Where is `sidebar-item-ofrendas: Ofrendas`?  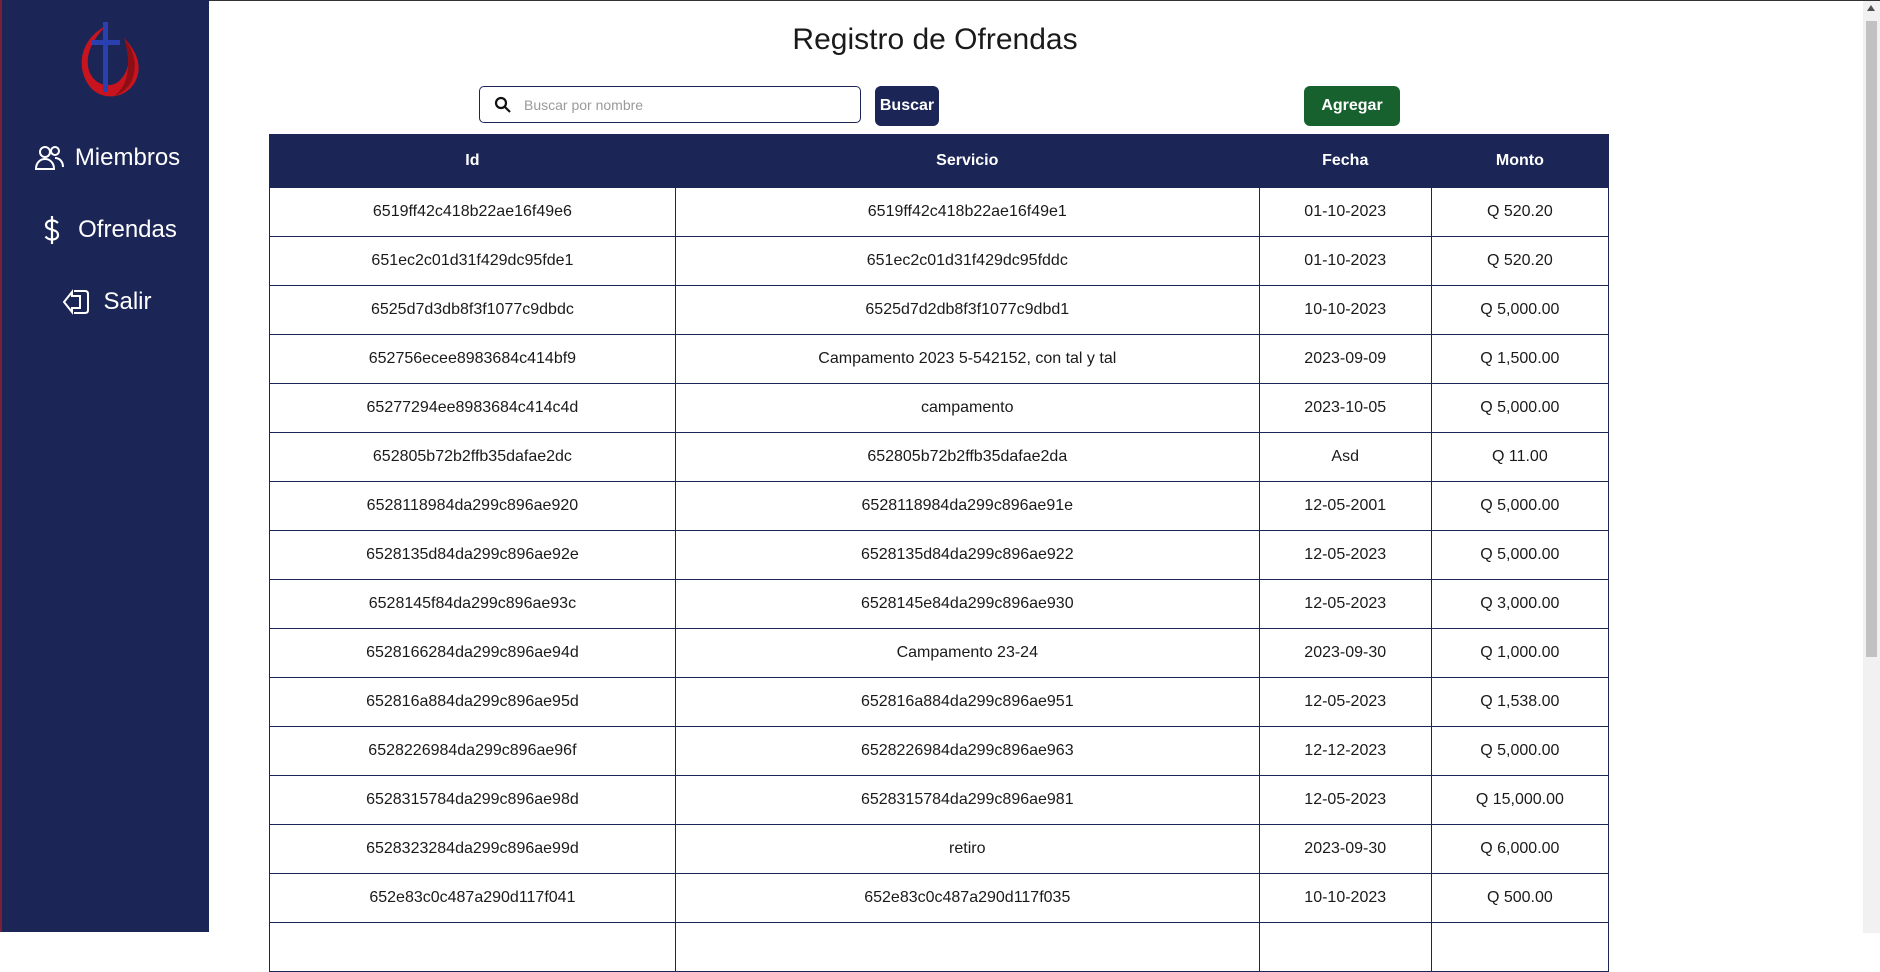
sidebar-item-ofrendas: Ofrendas is located at coordinates (106, 230).